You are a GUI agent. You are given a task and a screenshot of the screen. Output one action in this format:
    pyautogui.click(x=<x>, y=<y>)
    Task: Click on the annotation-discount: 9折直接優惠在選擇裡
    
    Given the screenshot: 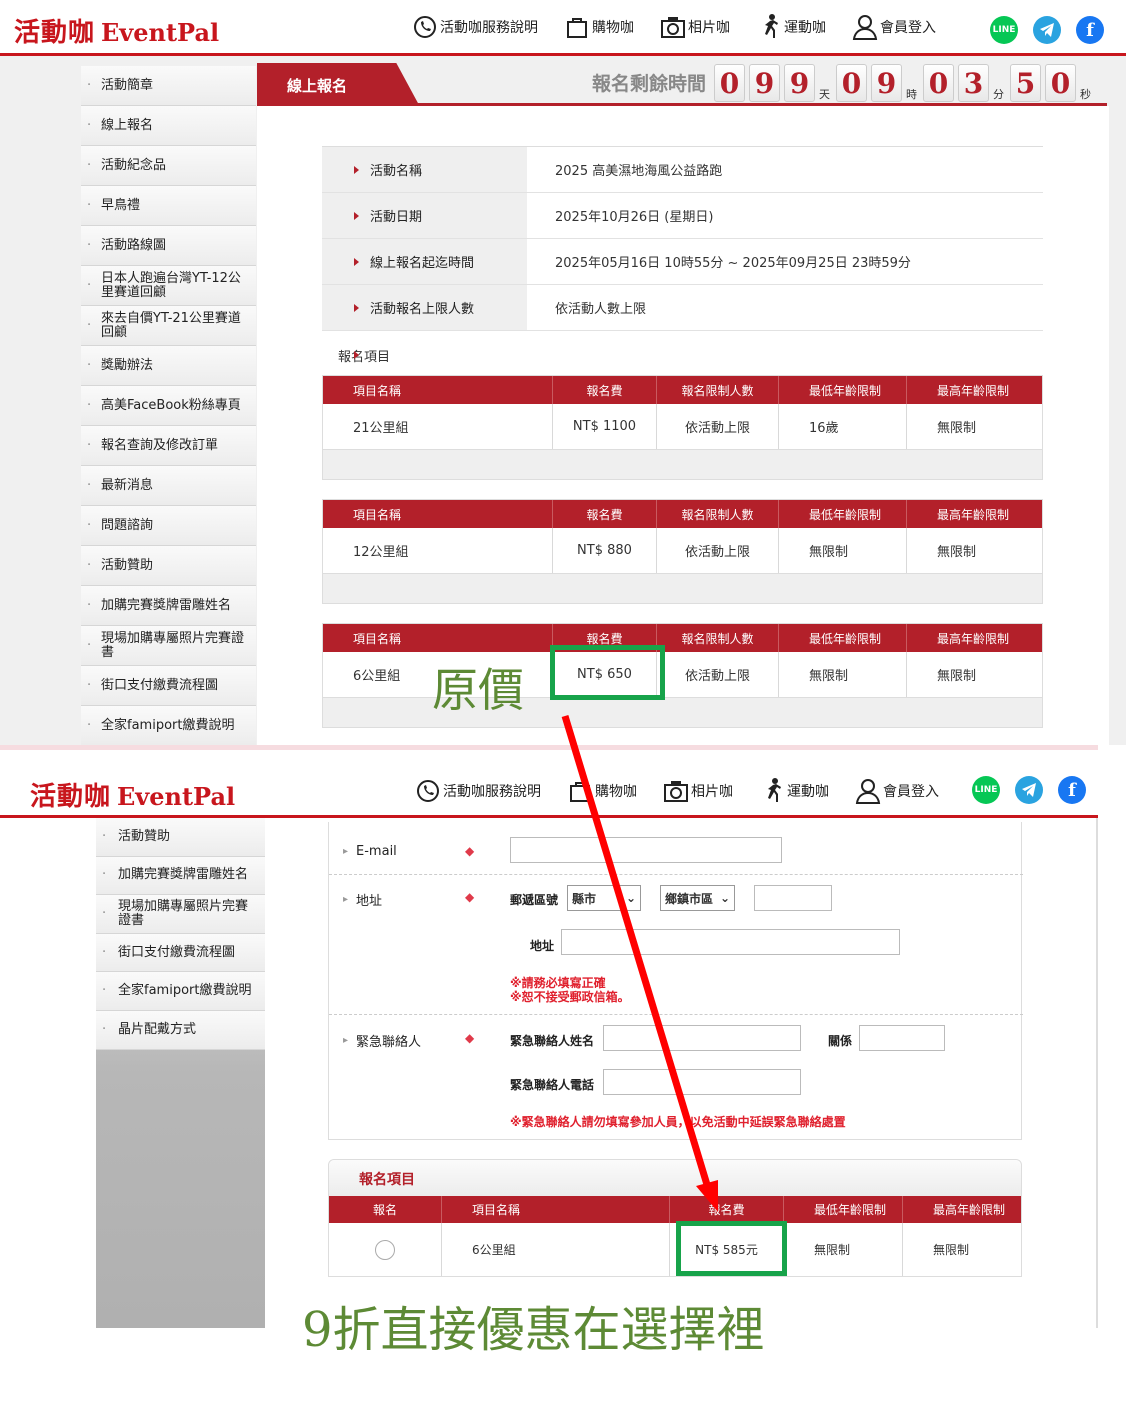 What is the action you would take?
    pyautogui.click(x=533, y=1330)
    